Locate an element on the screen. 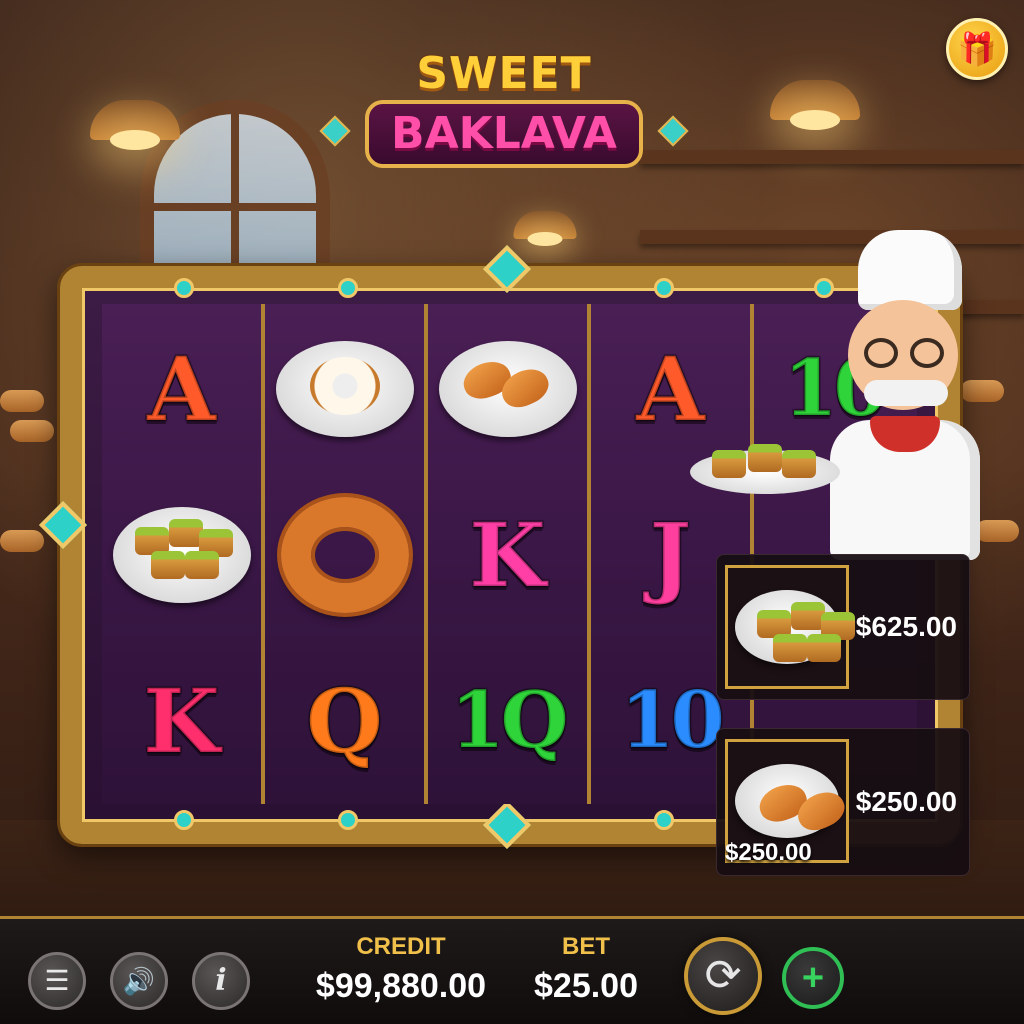  reel-1: AK is located at coordinates (183, 554).